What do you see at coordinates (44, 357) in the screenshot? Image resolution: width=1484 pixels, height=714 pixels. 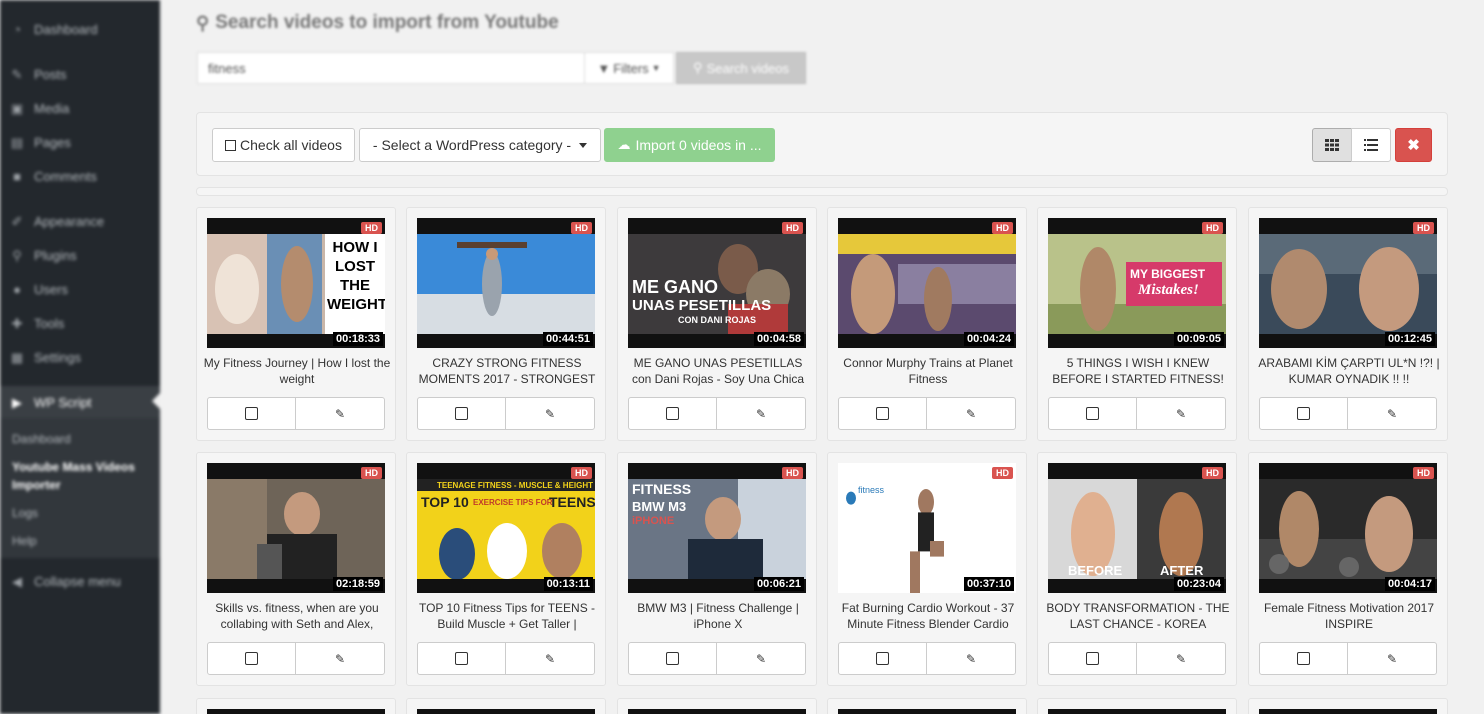 I see `sidebar-item-settings: ▦ Settings` at bounding box center [44, 357].